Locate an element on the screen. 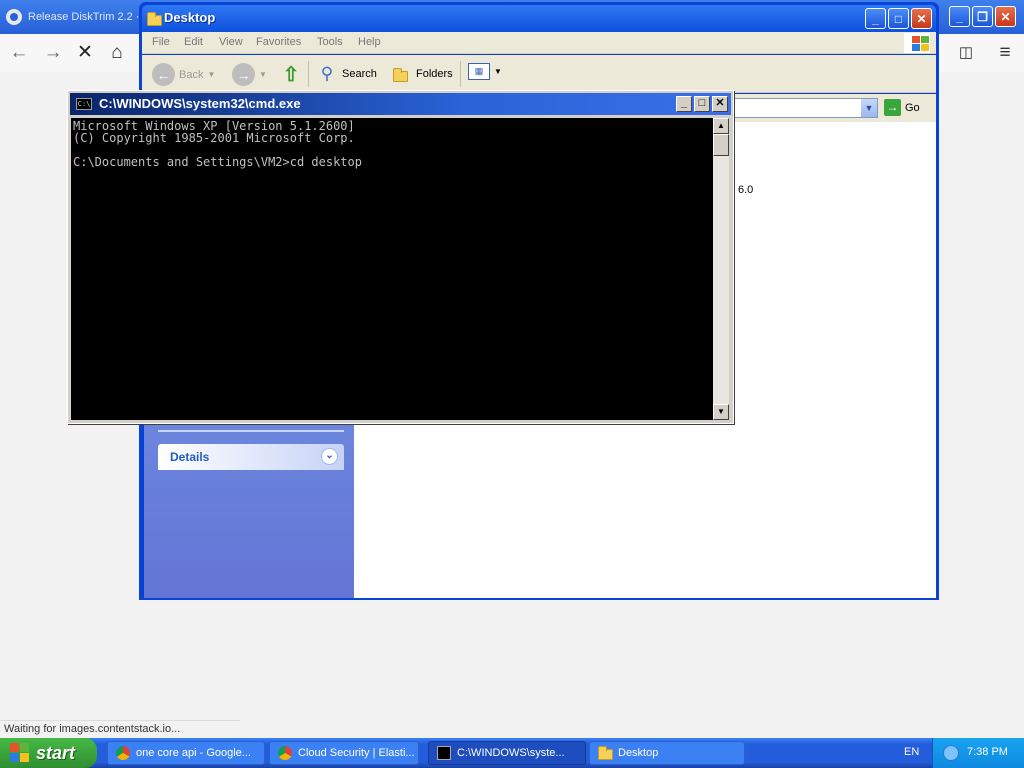 The height and width of the screenshot is (768, 1024). menu-view: View is located at coordinates (231, 42).